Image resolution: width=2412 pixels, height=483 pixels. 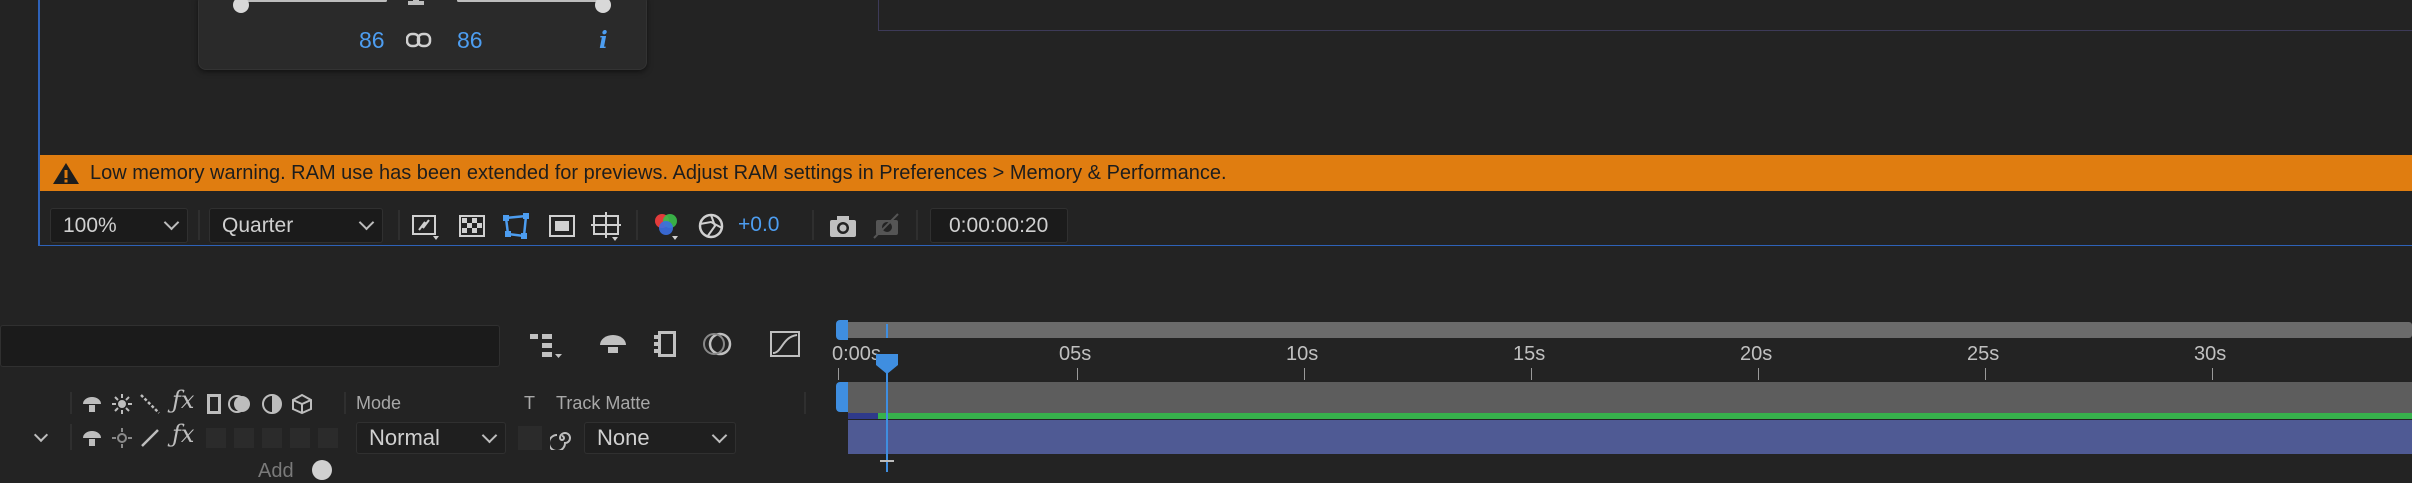 What do you see at coordinates (244, 438) in the screenshot?
I see `motion-blur-switch` at bounding box center [244, 438].